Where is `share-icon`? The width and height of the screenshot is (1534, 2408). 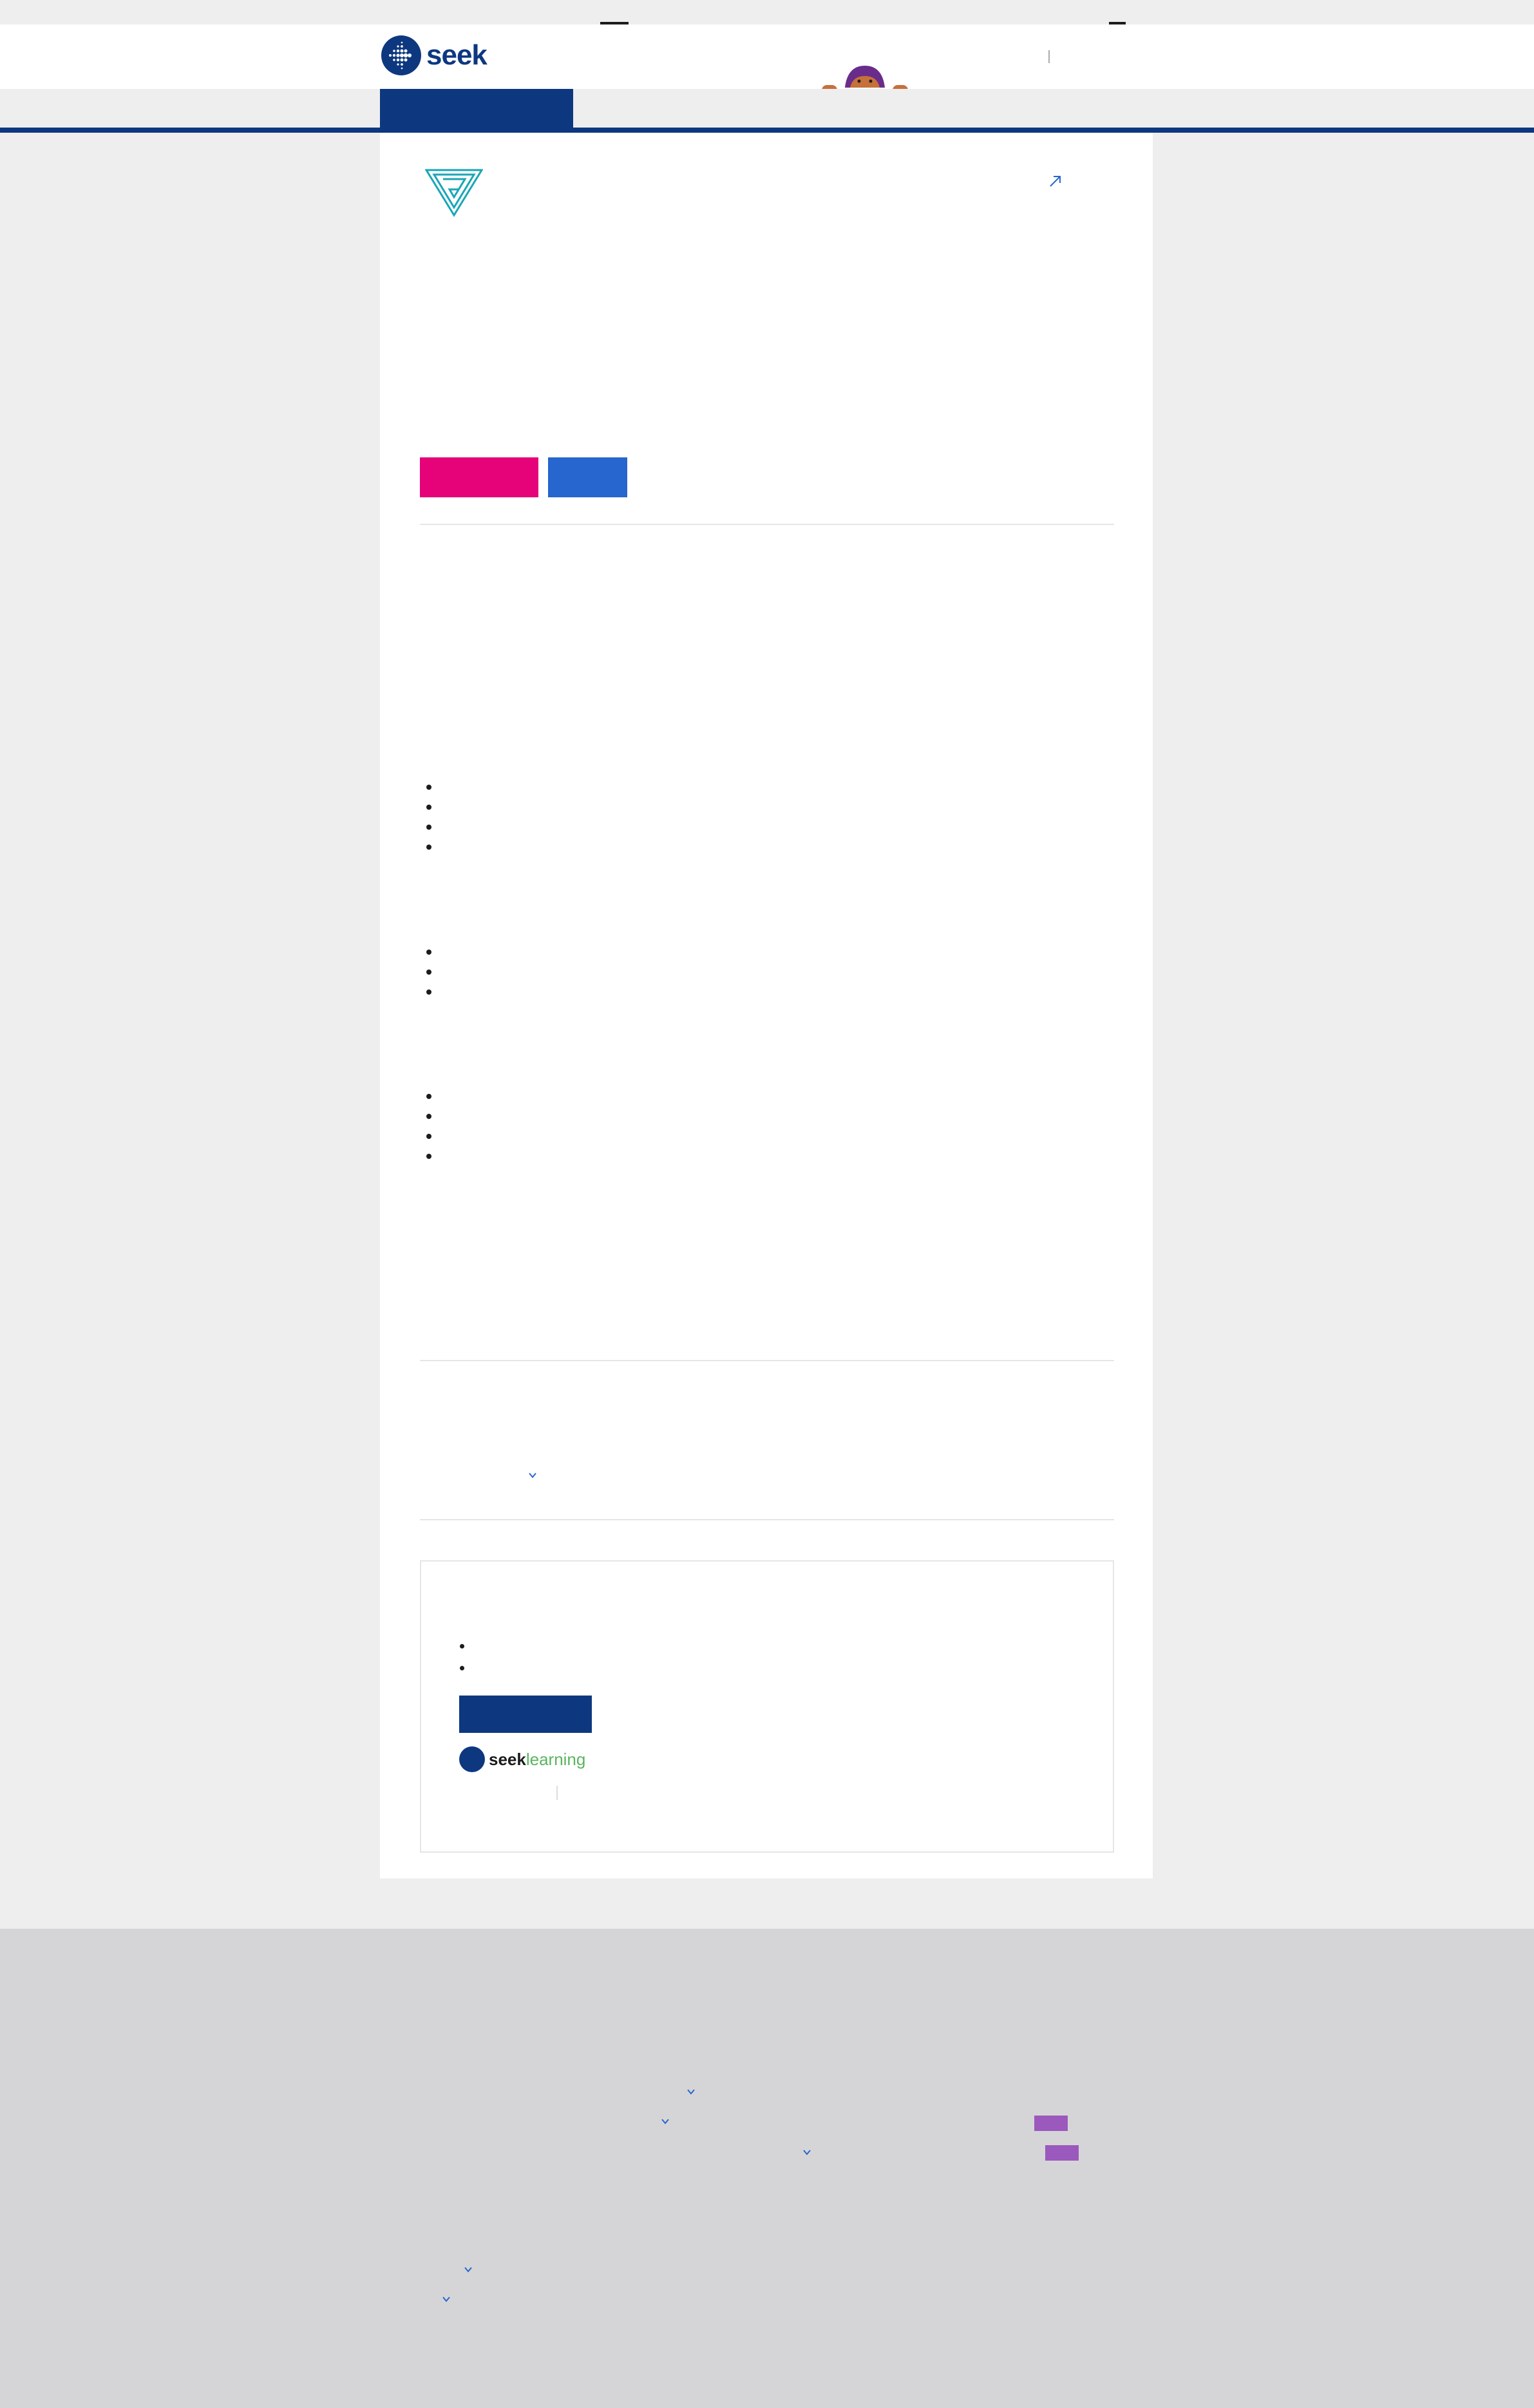
share-icon is located at coordinates (1056, 181).